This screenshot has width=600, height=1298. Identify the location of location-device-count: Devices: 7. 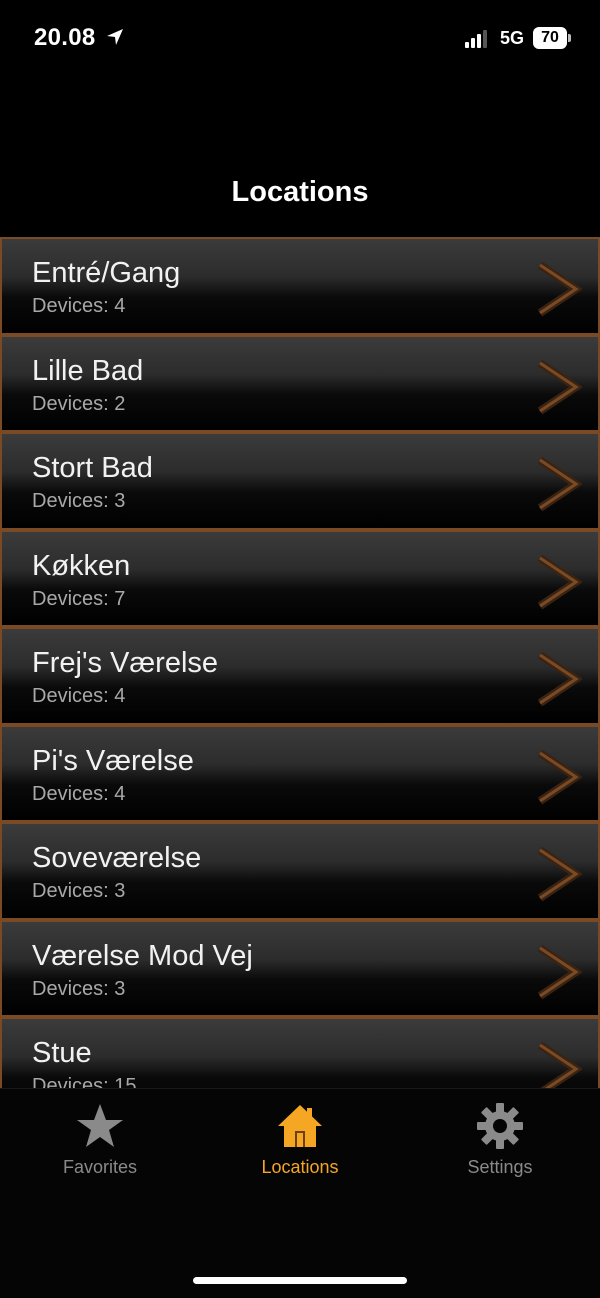
(79, 598).